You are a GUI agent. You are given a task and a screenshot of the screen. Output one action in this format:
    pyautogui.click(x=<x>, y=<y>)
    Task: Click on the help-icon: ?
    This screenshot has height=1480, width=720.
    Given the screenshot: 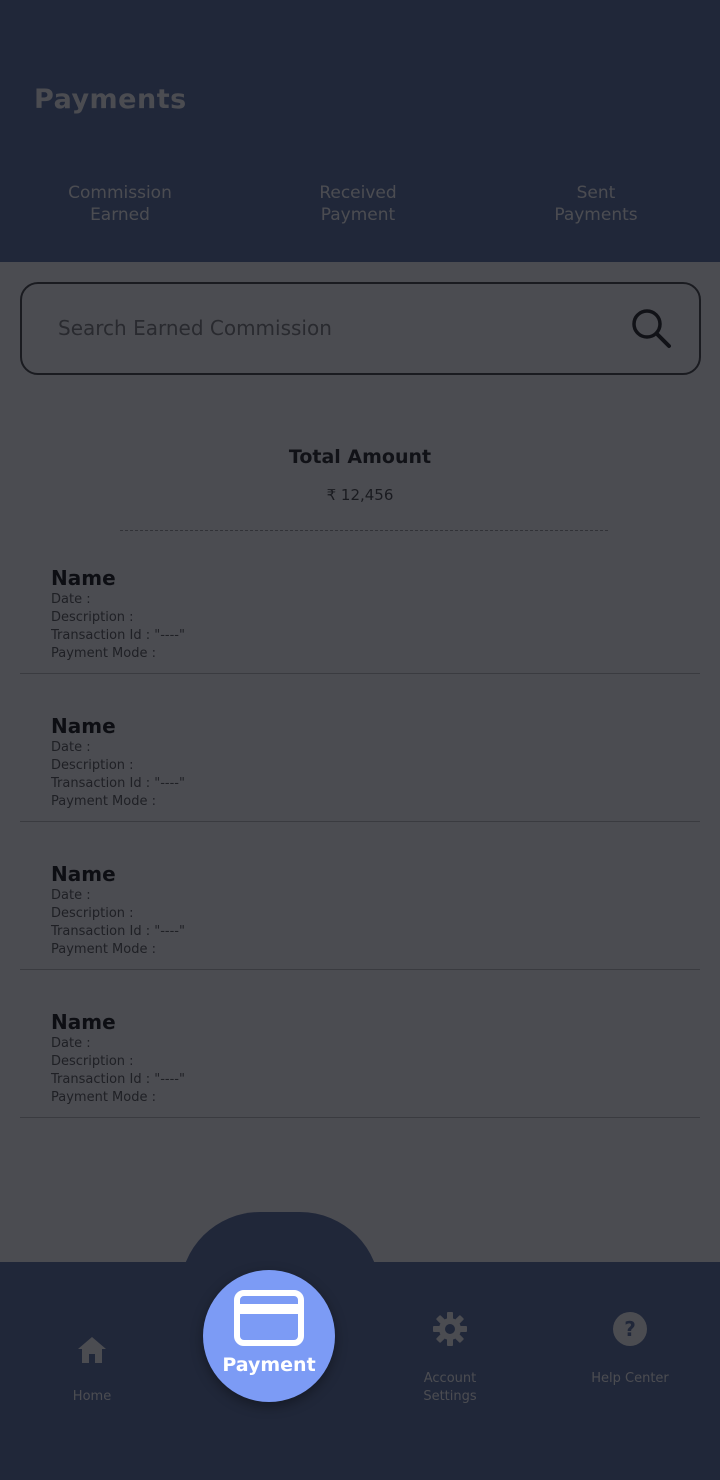 What is the action you would take?
    pyautogui.click(x=630, y=1329)
    